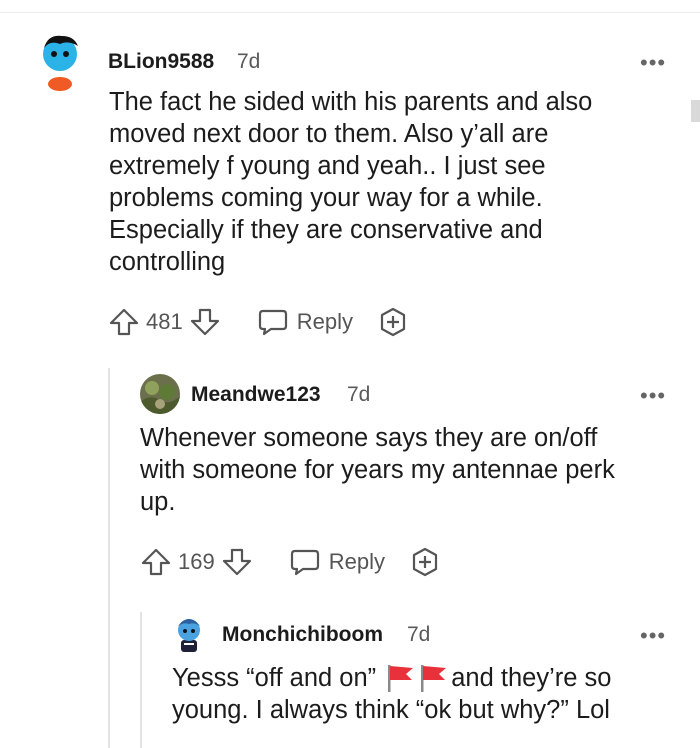 The width and height of the screenshot is (700, 748). What do you see at coordinates (695, 111) in the screenshot?
I see `scrollbar-thumb` at bounding box center [695, 111].